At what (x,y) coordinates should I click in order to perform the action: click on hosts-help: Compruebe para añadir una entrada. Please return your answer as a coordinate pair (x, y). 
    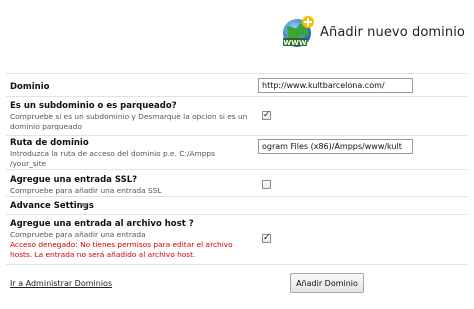
    Looking at the image, I should click on (78, 234).